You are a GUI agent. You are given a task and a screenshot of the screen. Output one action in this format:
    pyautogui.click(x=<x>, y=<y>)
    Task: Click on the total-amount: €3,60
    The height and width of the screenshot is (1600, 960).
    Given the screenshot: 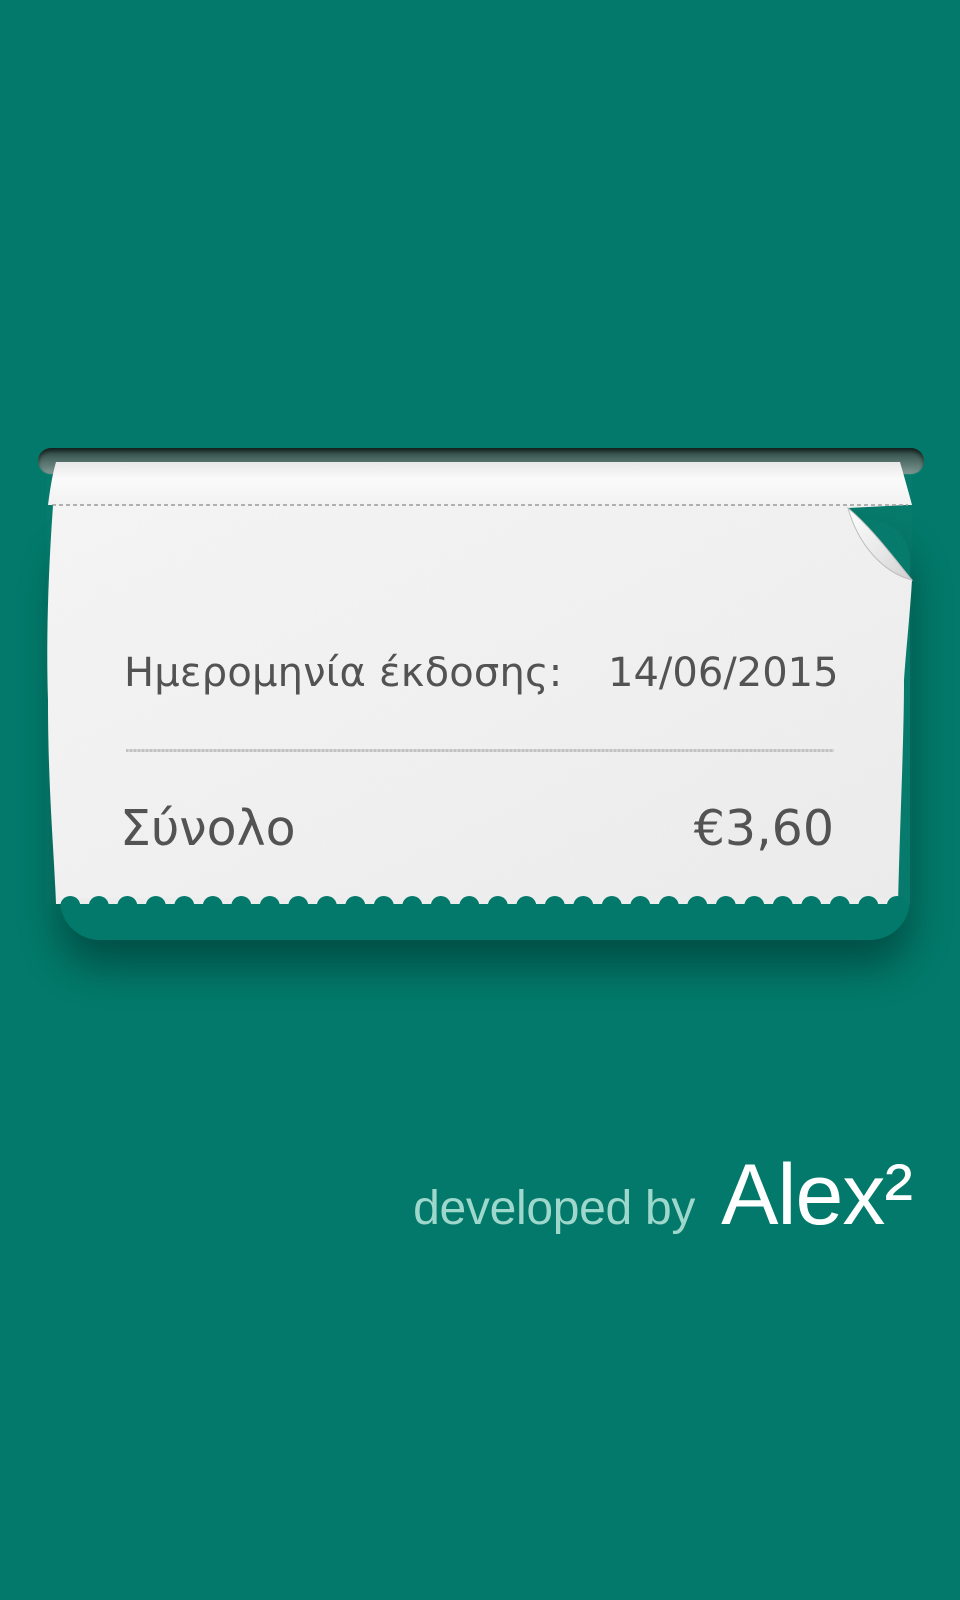 What is the action you would take?
    pyautogui.click(x=763, y=828)
    